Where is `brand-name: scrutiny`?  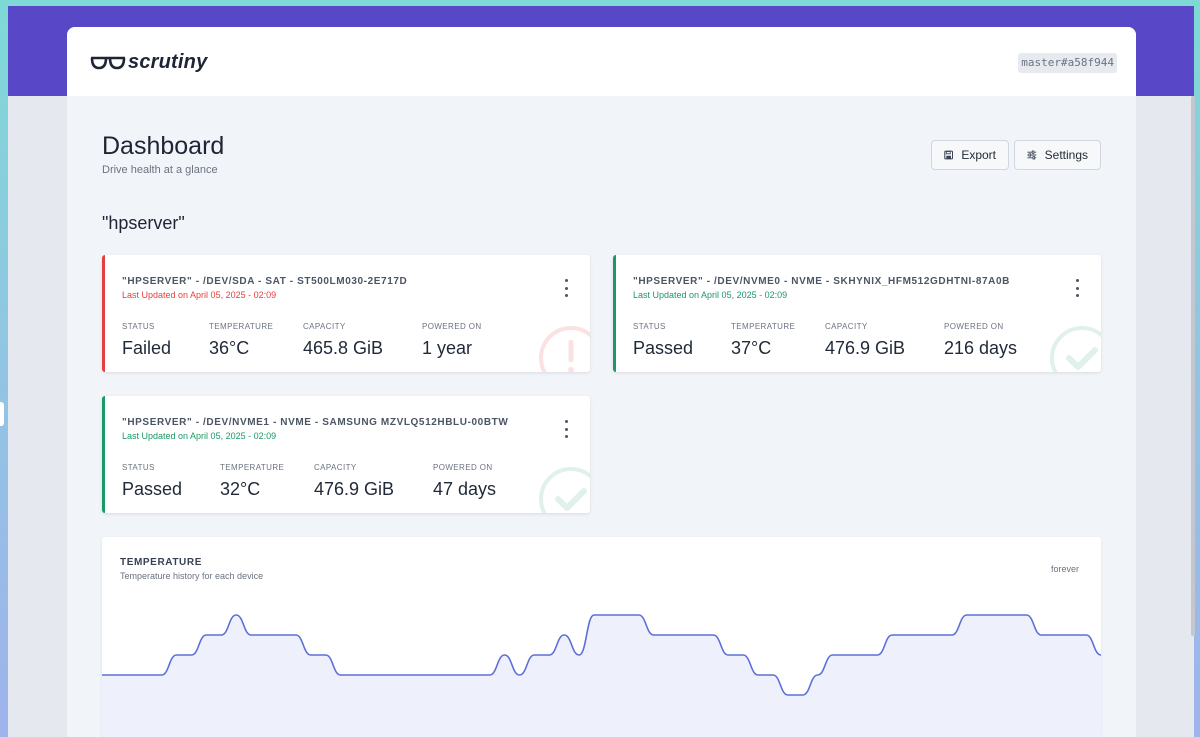 brand-name: scrutiny is located at coordinates (168, 62).